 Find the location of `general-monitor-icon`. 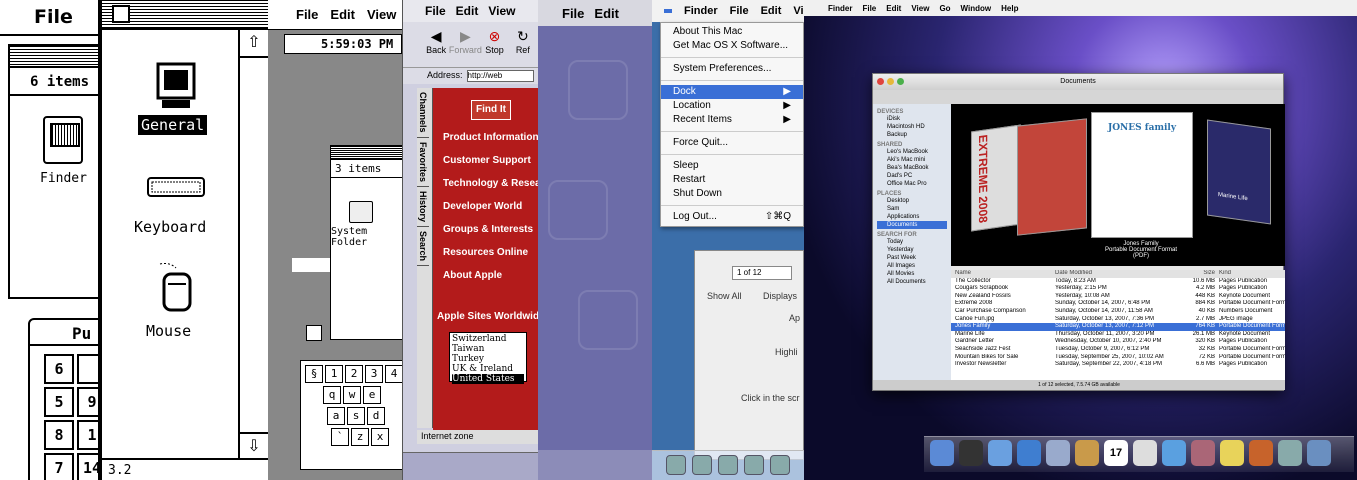

general-monitor-icon is located at coordinates (176, 88).